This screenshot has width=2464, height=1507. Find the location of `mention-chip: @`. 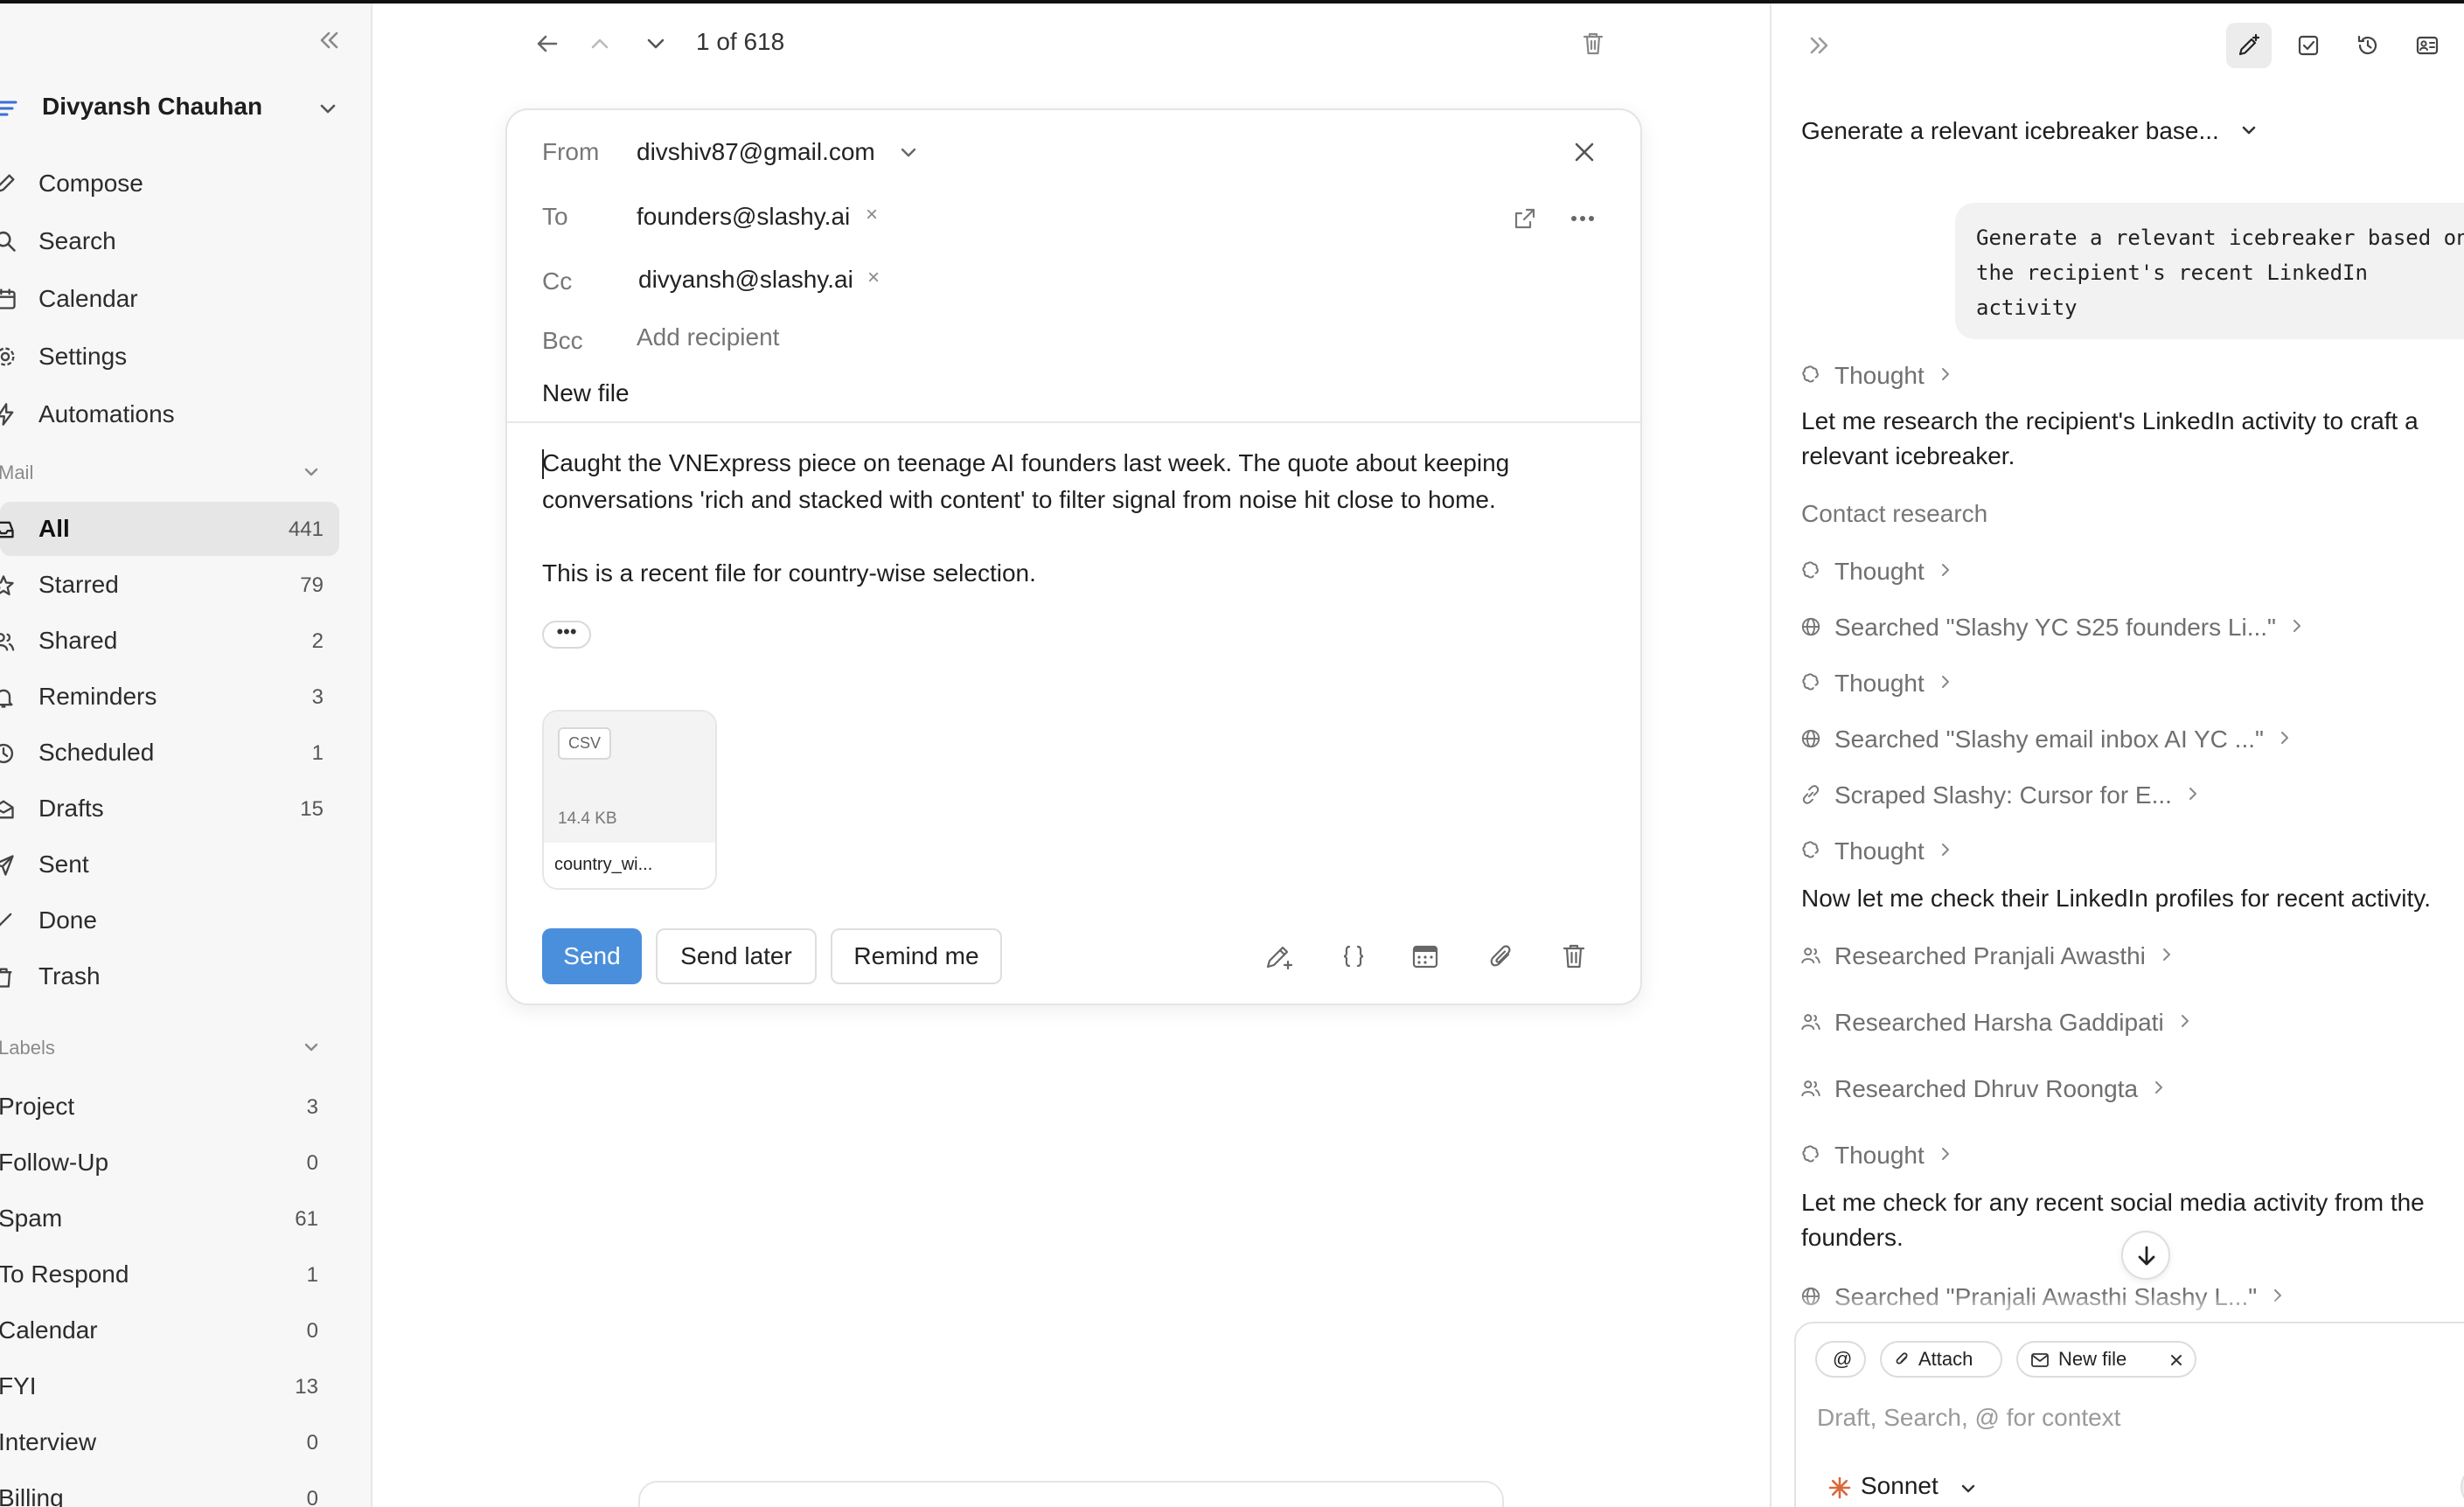

mention-chip: @ is located at coordinates (1840, 1359).